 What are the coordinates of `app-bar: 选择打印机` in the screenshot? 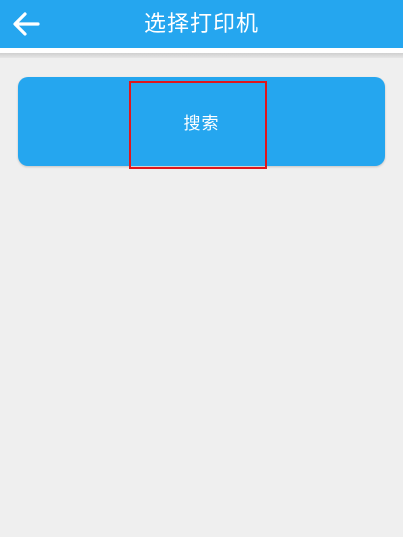 It's located at (201, 24).